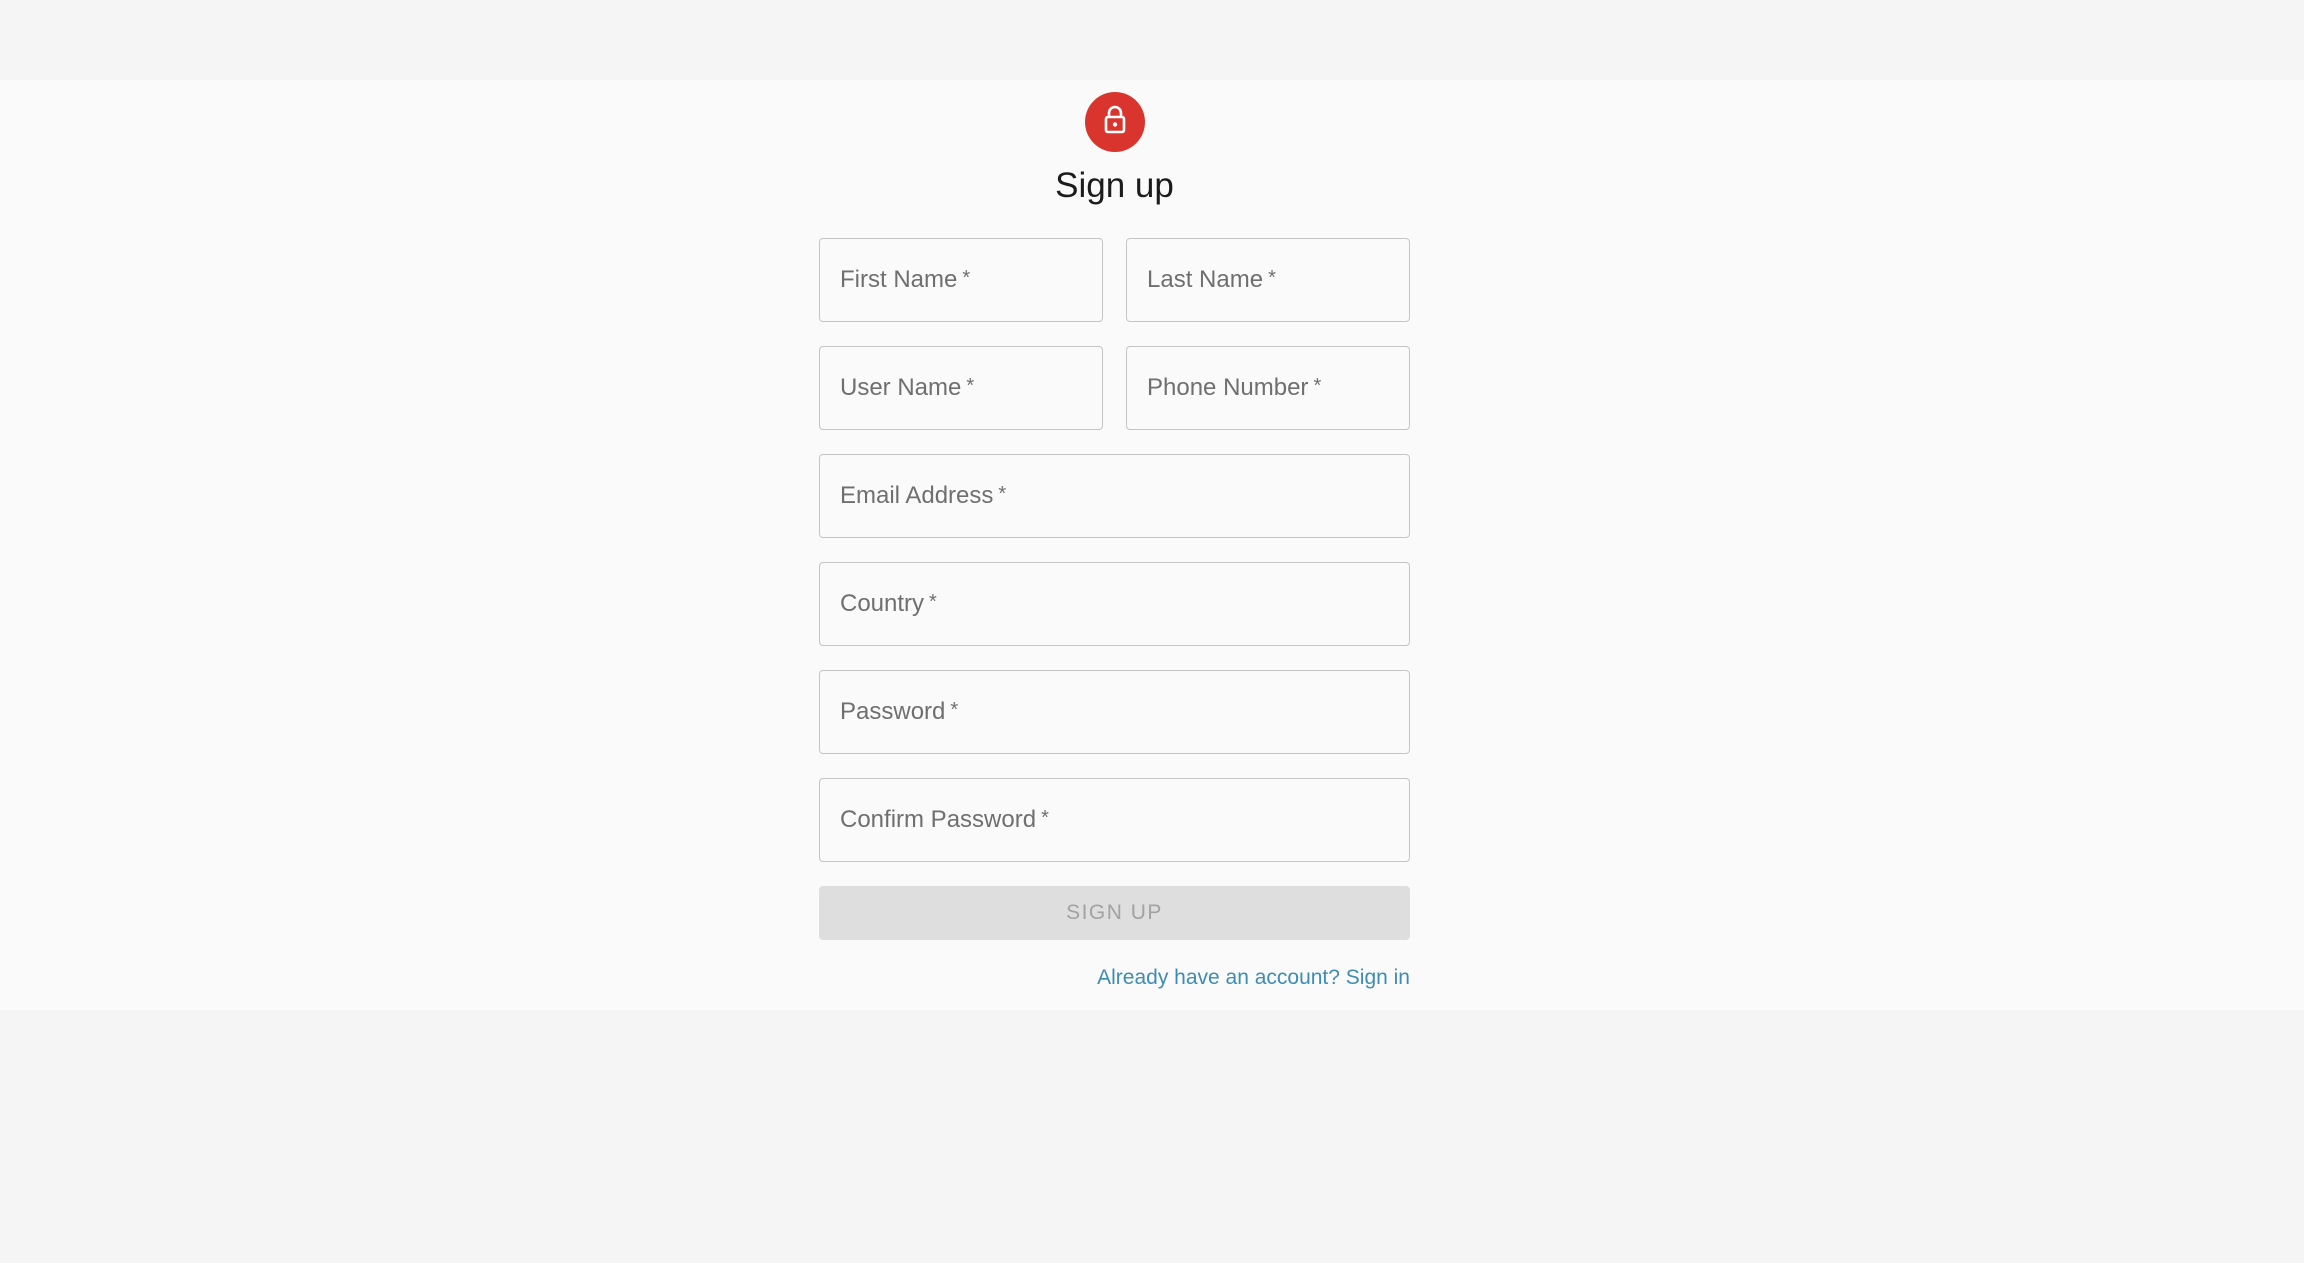 The width and height of the screenshot is (2304, 1263). I want to click on user-name-field: User Name *, so click(961, 388).